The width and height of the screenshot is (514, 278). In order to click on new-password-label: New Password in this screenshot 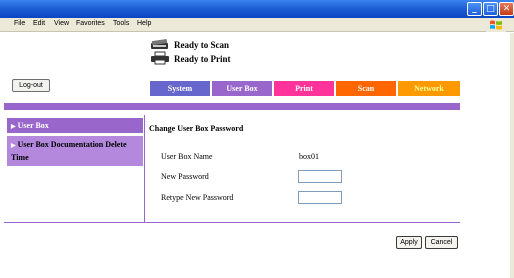, I will do `click(185, 176)`.